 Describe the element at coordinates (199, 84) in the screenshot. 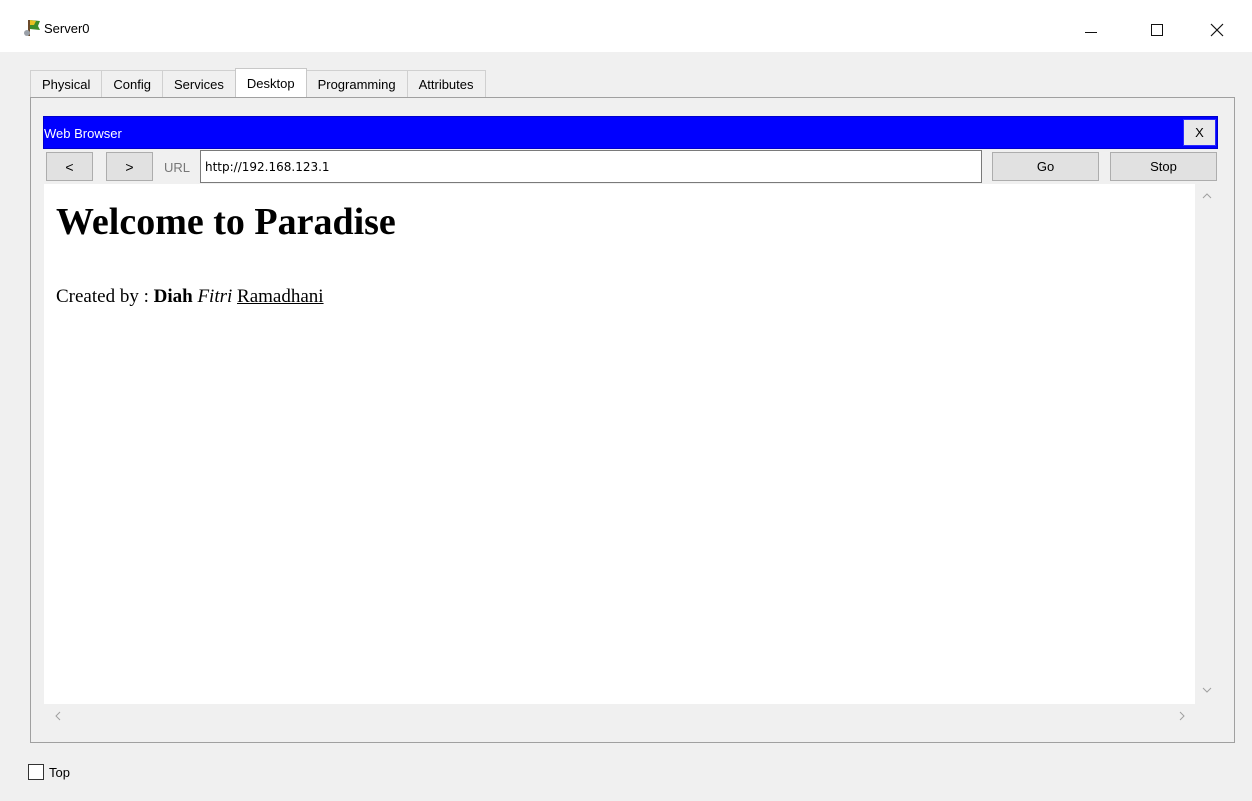

I see `tab-services: Services` at that location.